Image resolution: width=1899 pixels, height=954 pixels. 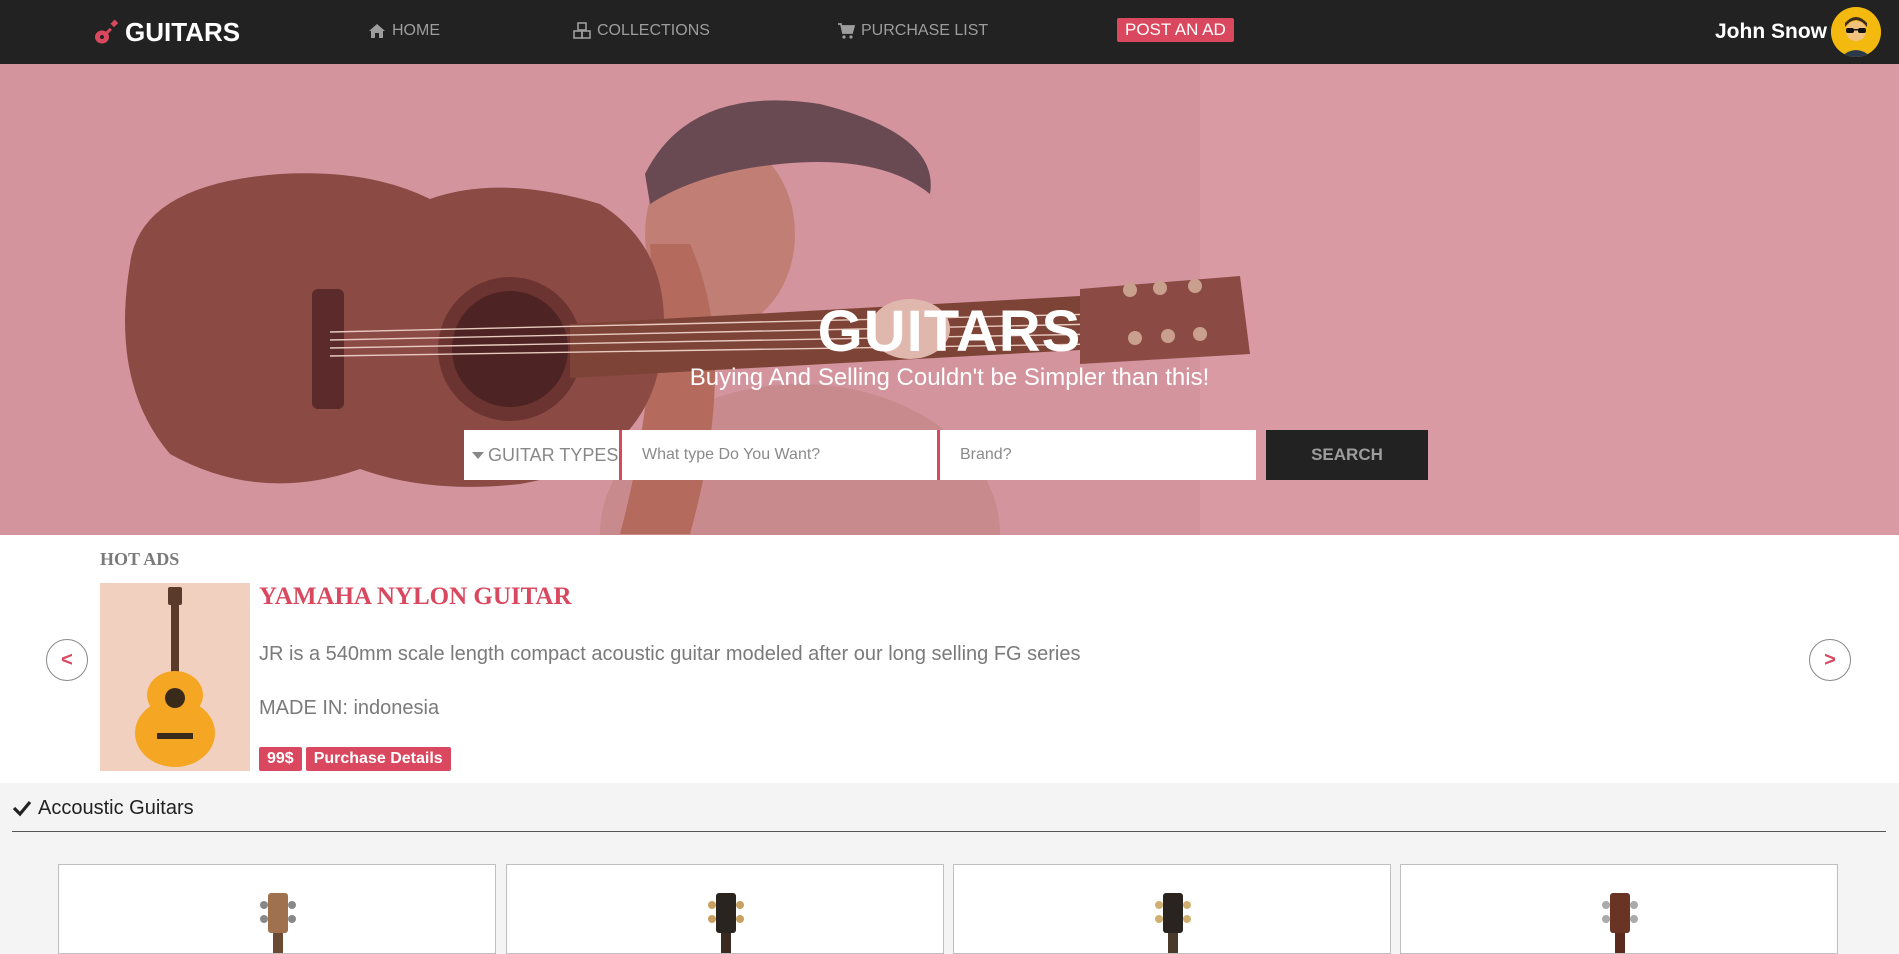 I want to click on guitar-types-dropdown: GUITAR TYPES, so click(x=543, y=455).